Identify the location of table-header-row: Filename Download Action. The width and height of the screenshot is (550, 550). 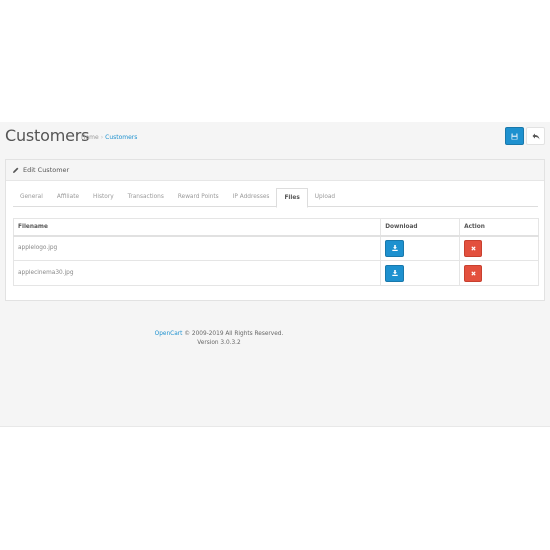
(275, 227).